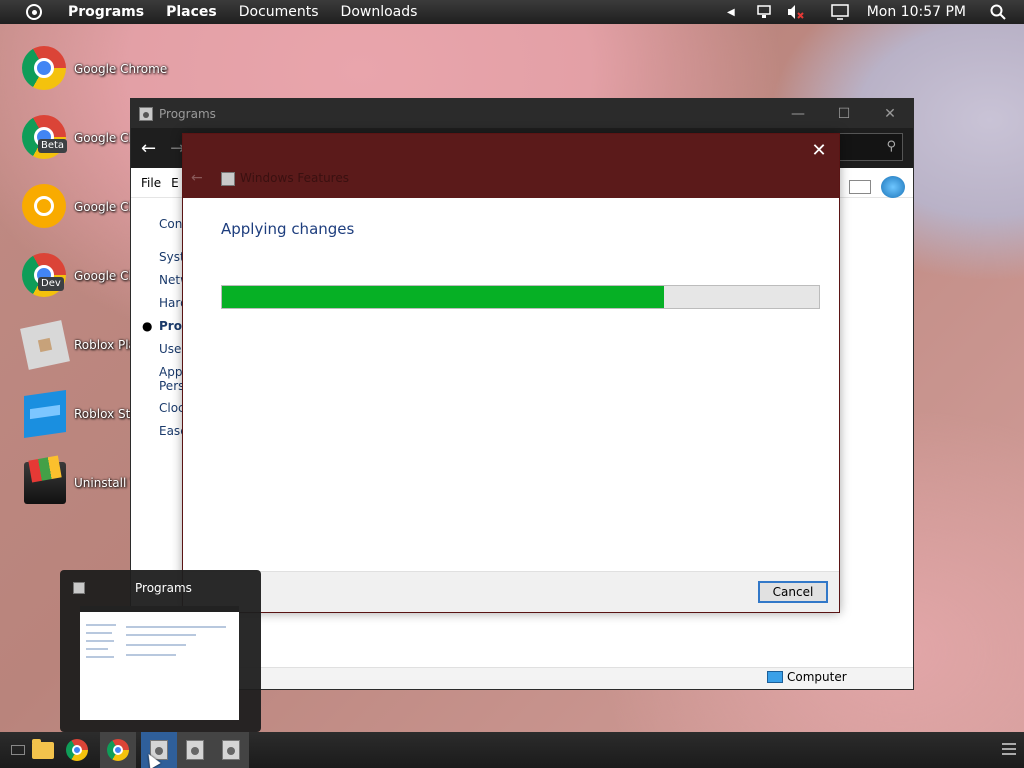 This screenshot has width=1024, height=768. I want to click on display-icon, so click(839, 12).